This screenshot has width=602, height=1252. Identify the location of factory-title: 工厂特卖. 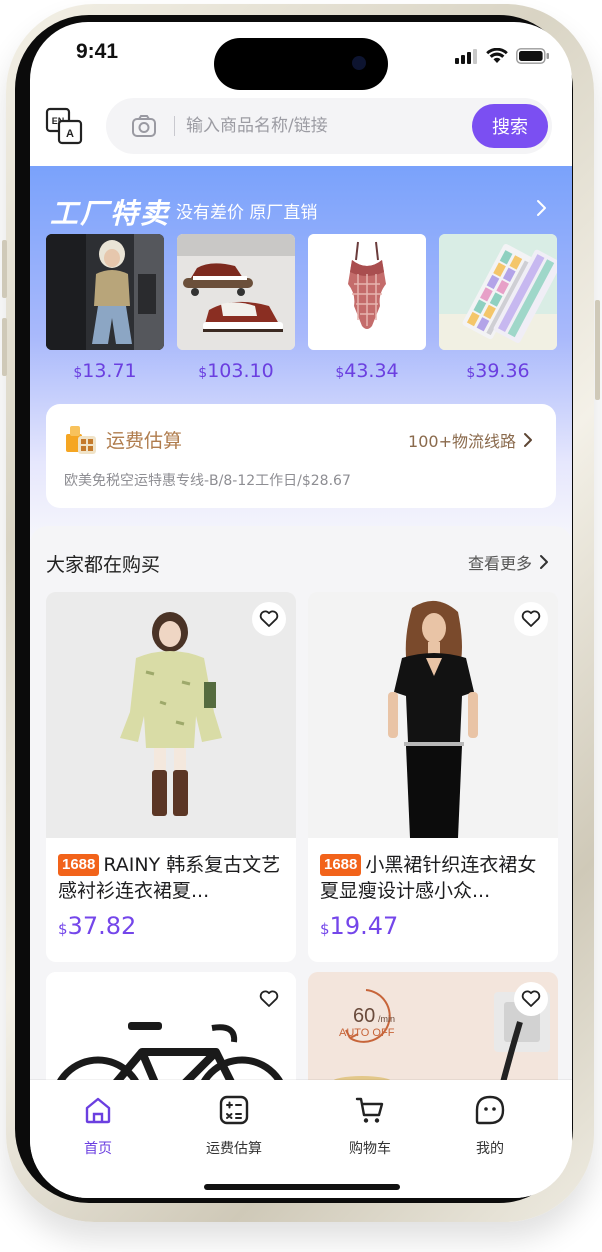
(110, 213).